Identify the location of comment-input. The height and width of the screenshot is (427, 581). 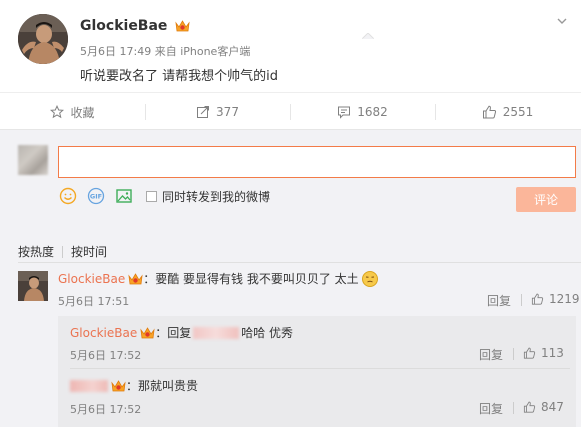
(317, 162).